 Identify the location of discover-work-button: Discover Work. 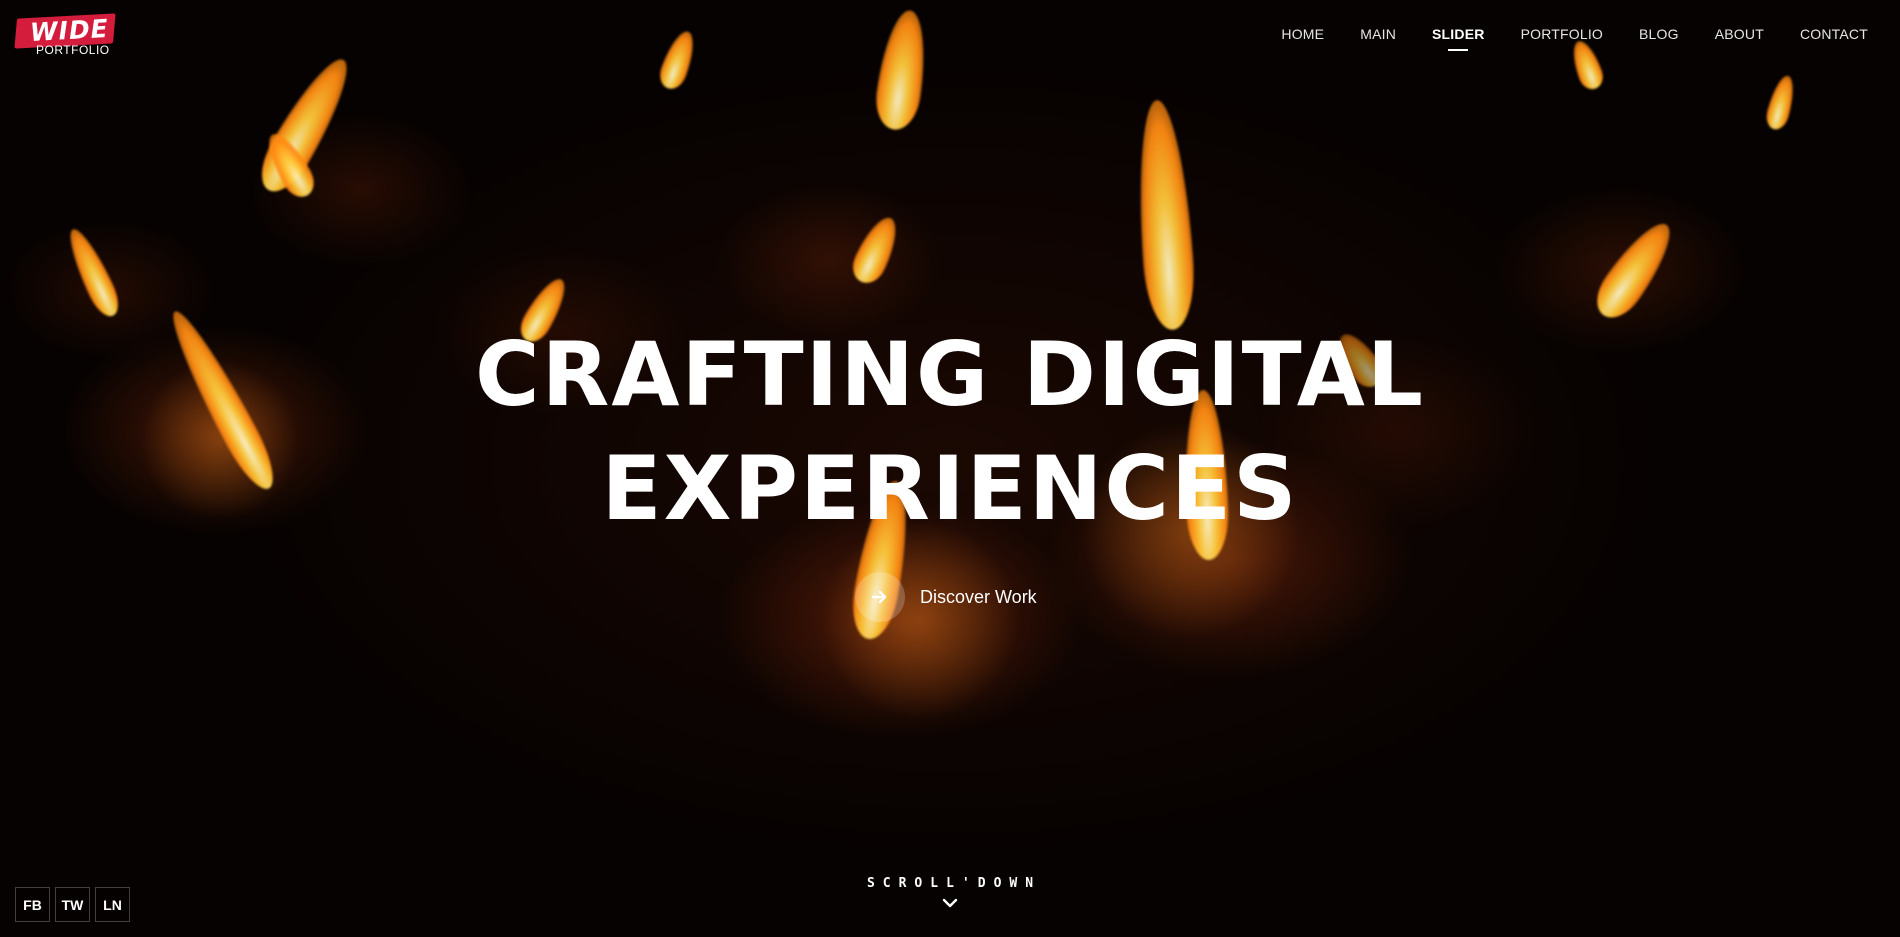
(946, 597).